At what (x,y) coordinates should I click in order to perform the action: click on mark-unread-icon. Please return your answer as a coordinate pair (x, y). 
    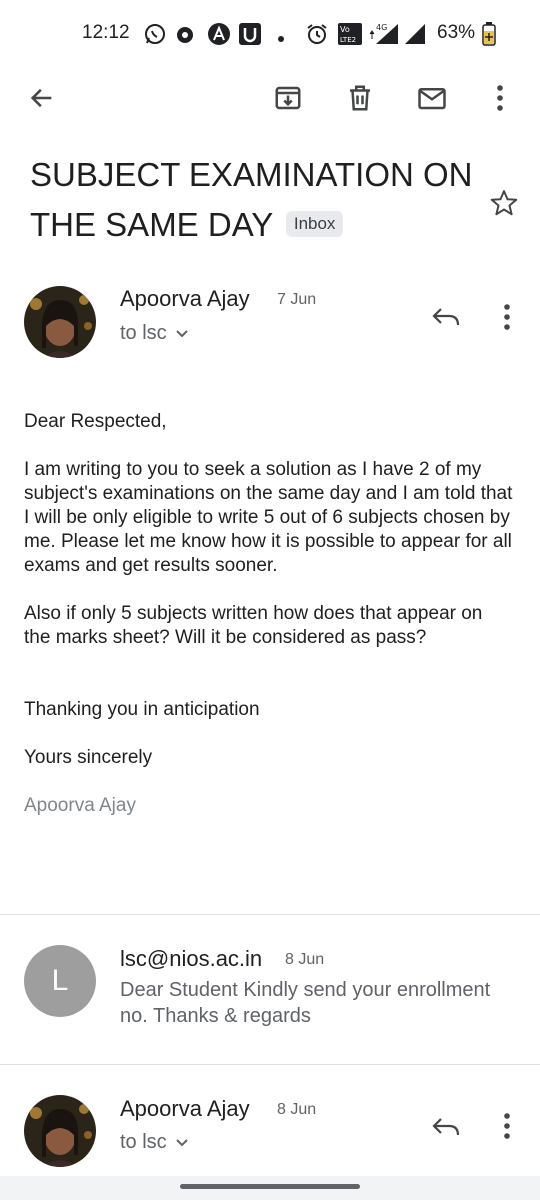
    Looking at the image, I should click on (432, 99).